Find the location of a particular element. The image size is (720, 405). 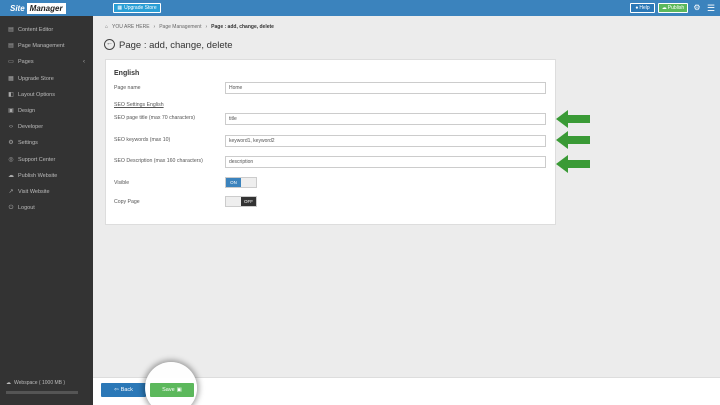

power-icon: ⏻ is located at coordinates (11, 208).